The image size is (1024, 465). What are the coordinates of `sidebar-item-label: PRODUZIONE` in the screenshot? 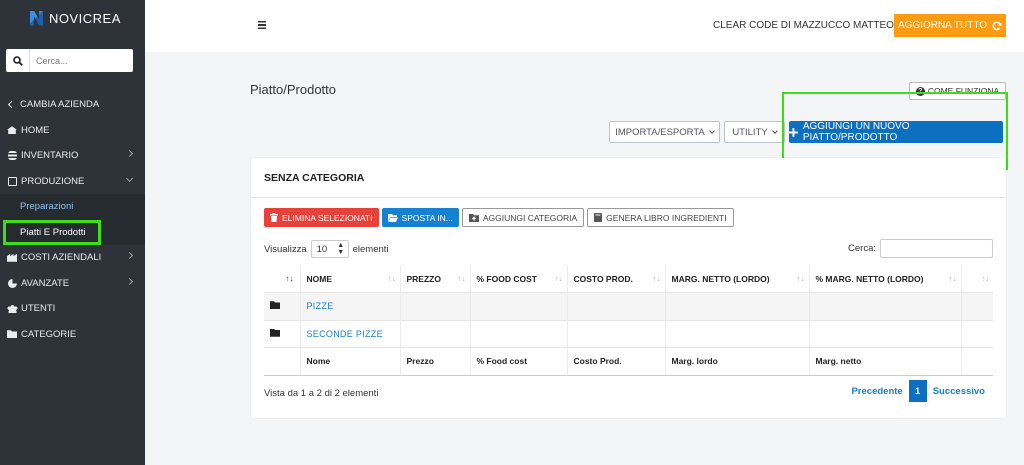 It's located at (53, 181).